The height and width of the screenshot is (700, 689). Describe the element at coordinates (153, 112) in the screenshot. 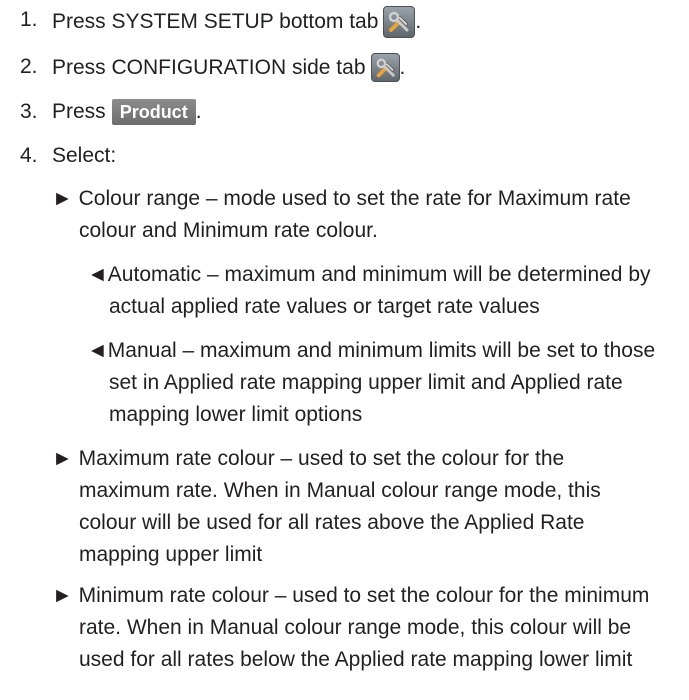

I see `product-button: Product` at that location.